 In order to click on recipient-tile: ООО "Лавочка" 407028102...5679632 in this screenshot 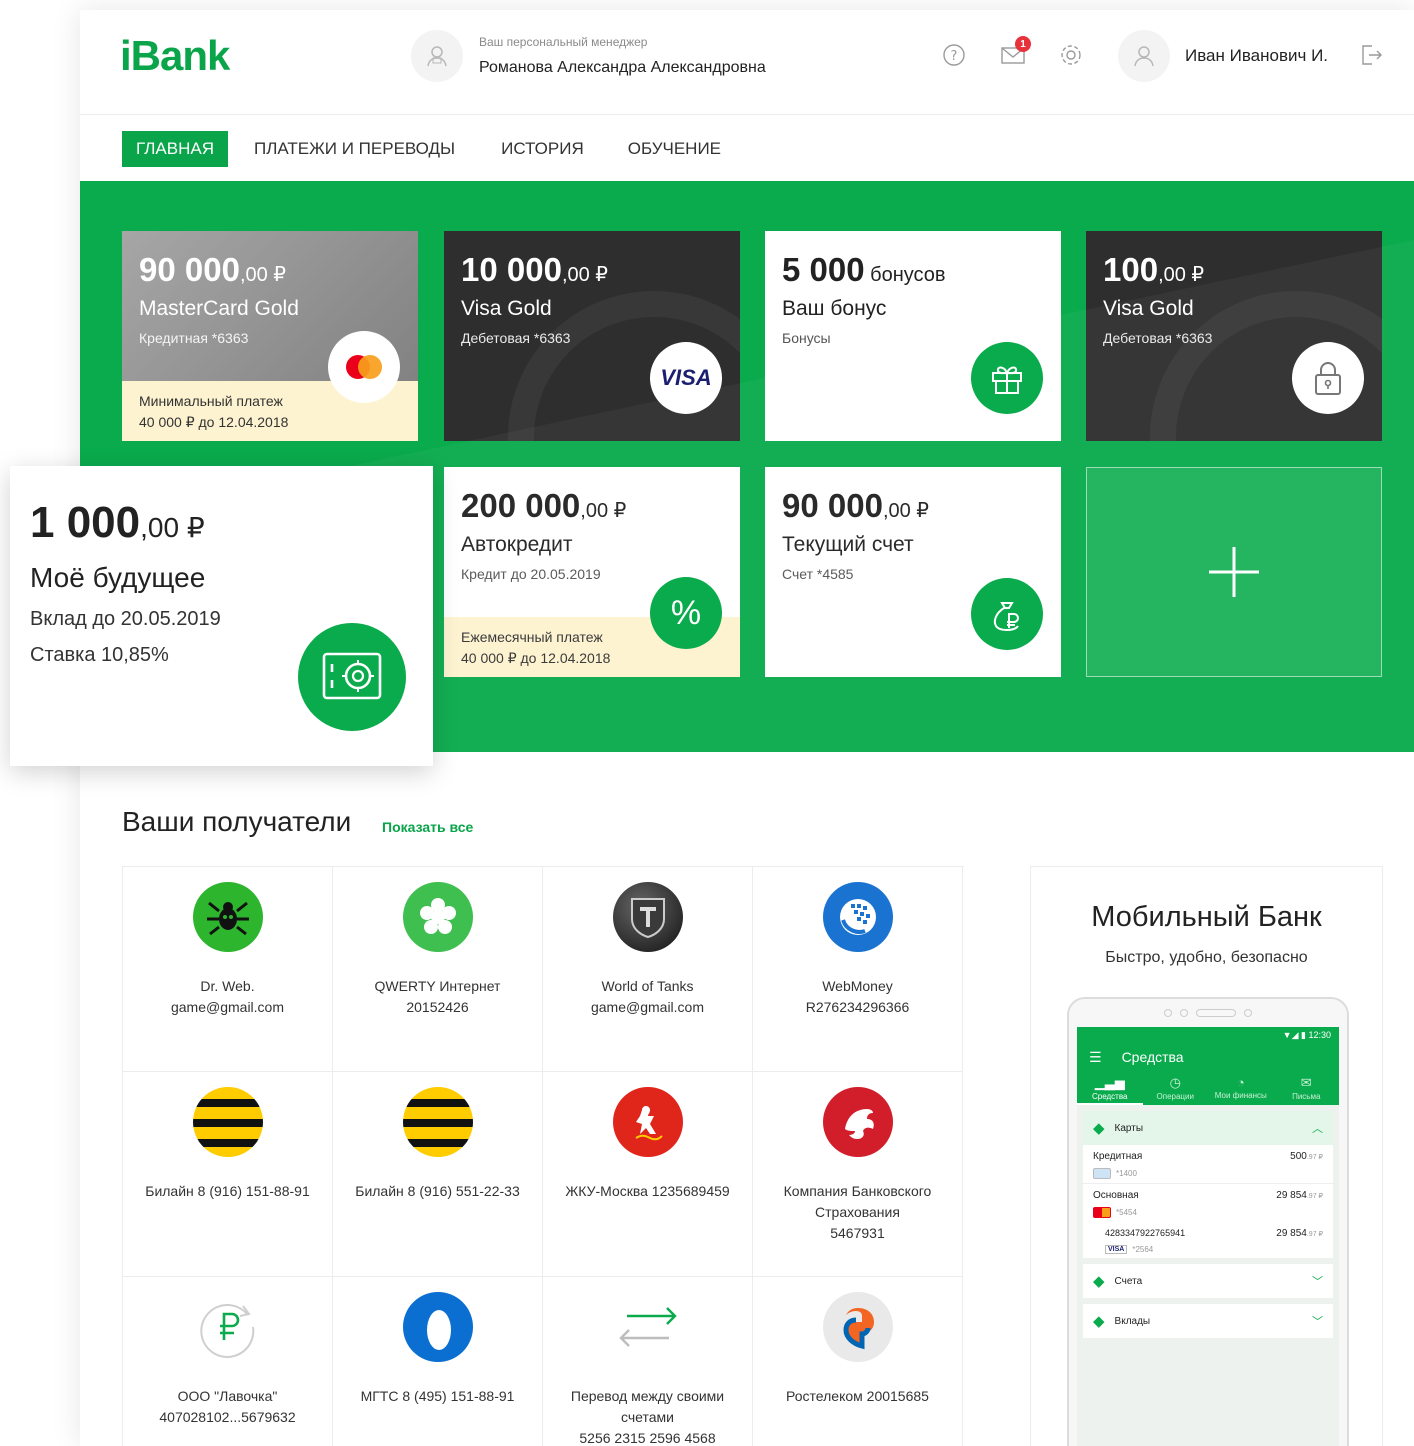, I will do `click(228, 1361)`.